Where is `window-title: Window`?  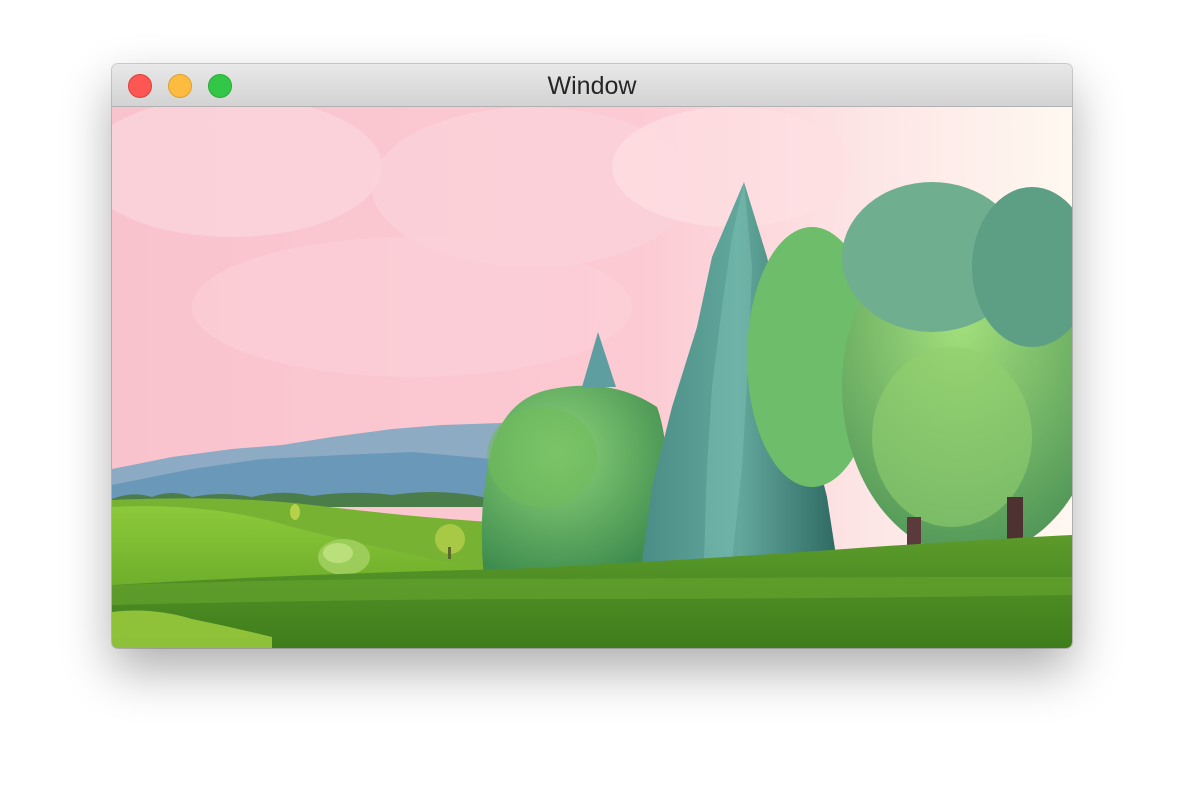 window-title: Window is located at coordinates (592, 86).